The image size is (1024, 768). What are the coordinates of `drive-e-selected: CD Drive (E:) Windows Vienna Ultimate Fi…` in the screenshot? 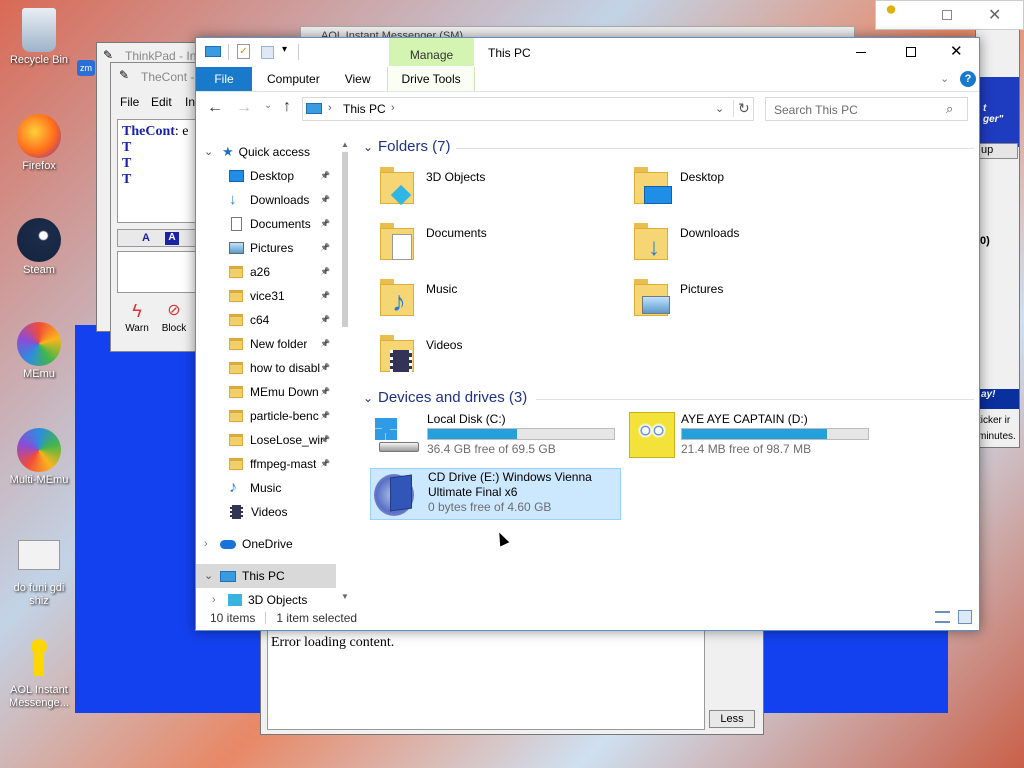 It's located at (495, 494).